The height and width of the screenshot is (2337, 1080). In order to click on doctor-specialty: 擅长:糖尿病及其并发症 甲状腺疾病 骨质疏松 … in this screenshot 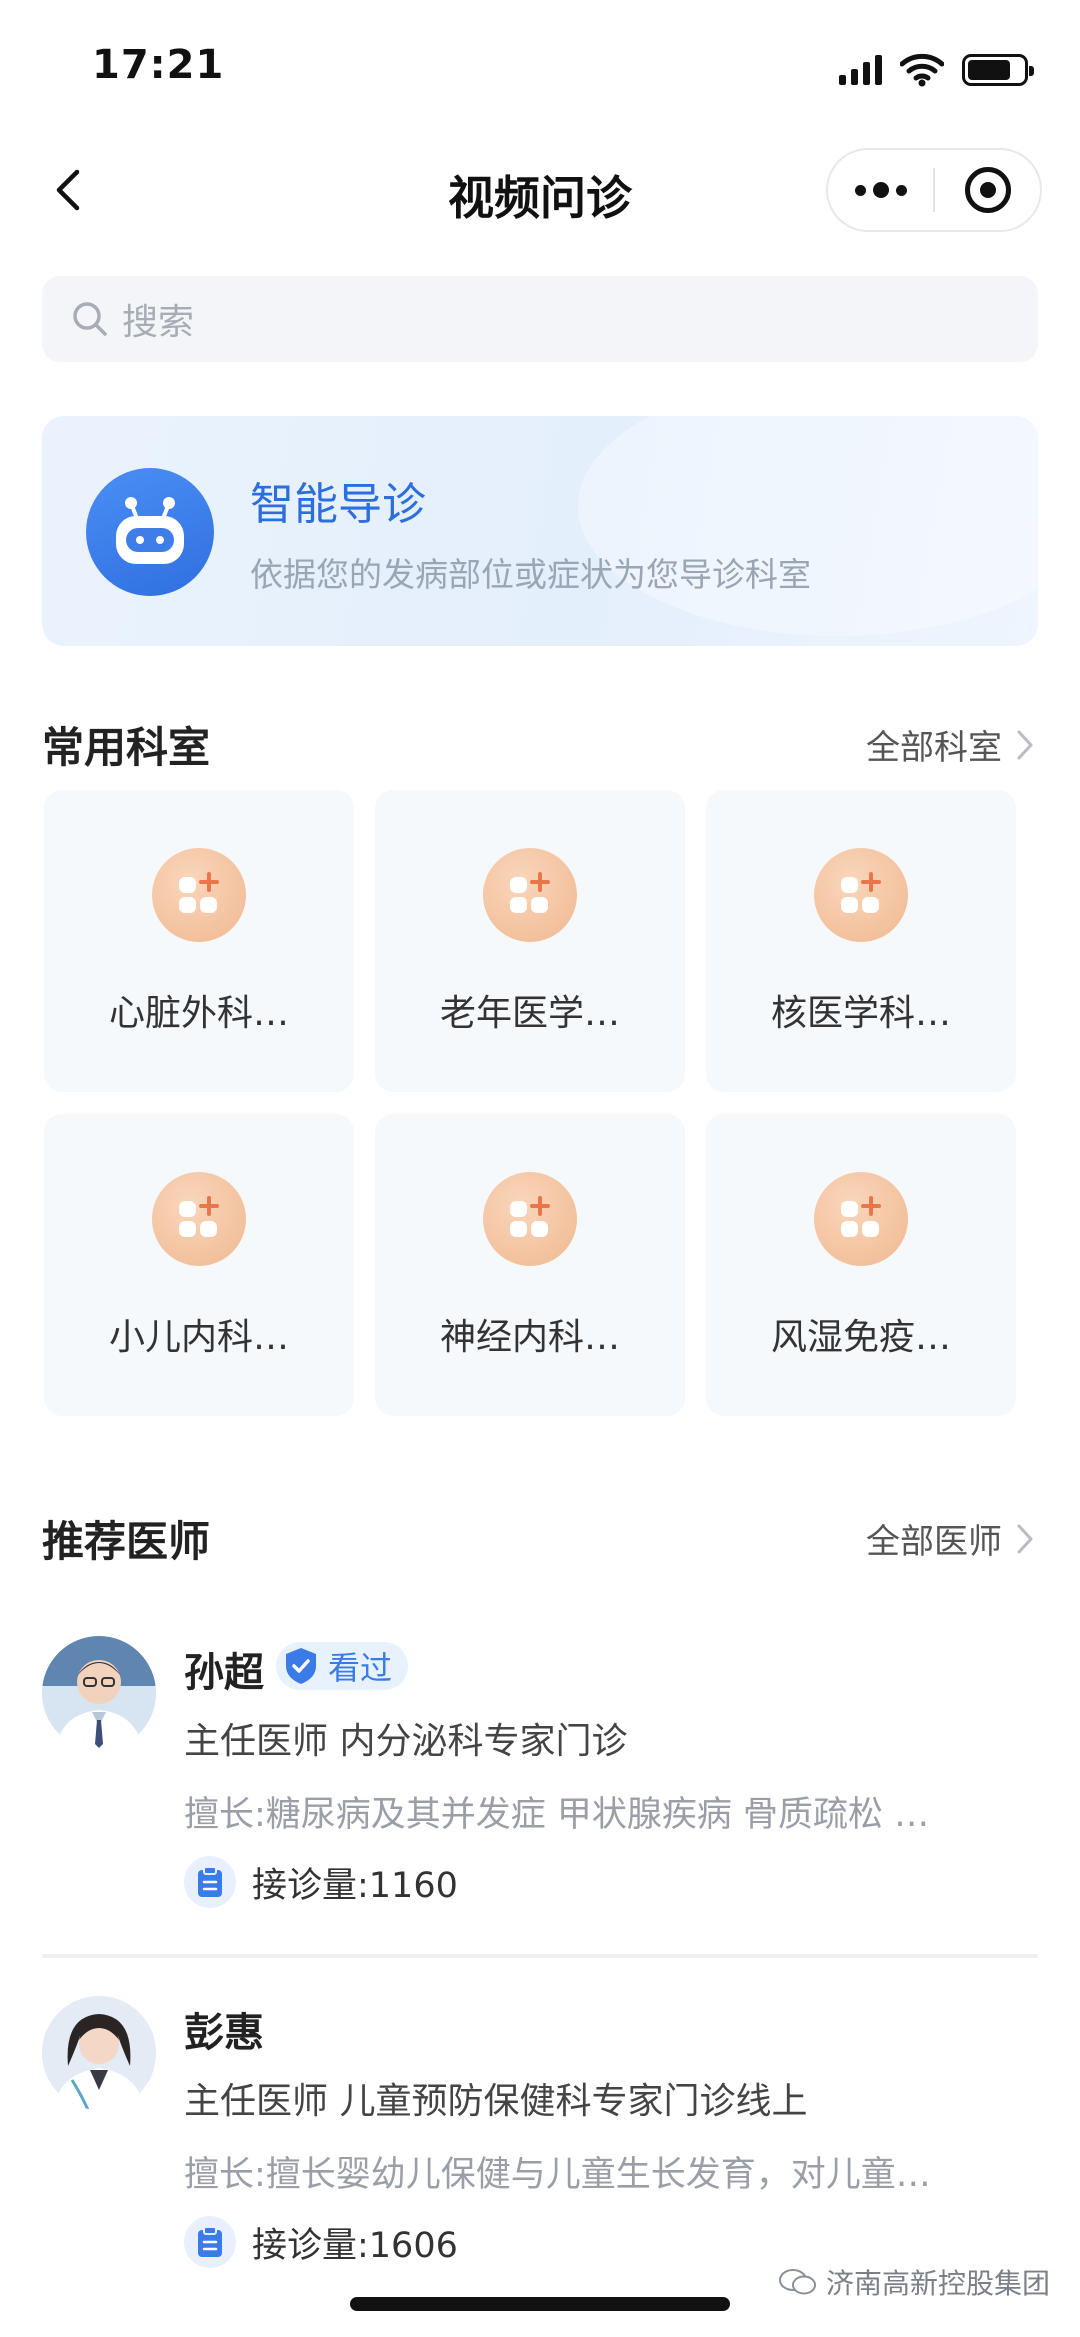, I will do `click(557, 1815)`.